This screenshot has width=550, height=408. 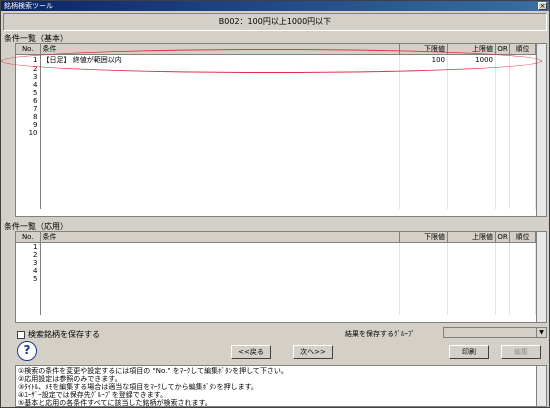 What do you see at coordinates (281, 133) in the screenshot?
I see `table-row: 10` at bounding box center [281, 133].